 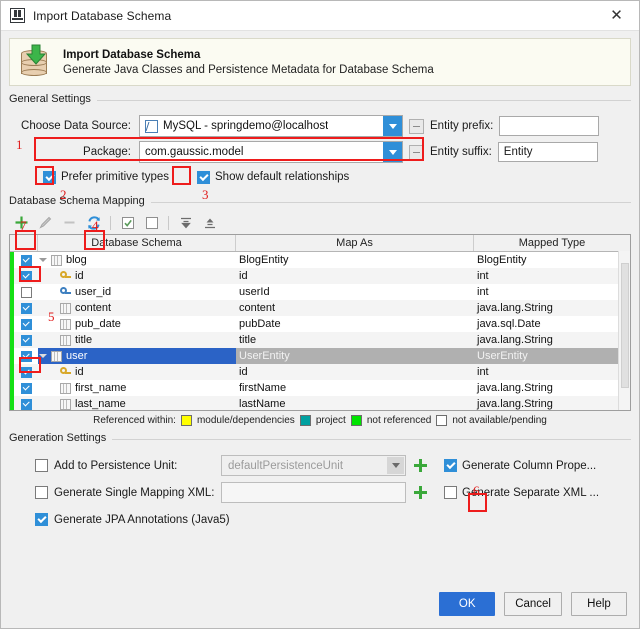 I want to click on cell-map-as: firstName, so click(x=355, y=388).